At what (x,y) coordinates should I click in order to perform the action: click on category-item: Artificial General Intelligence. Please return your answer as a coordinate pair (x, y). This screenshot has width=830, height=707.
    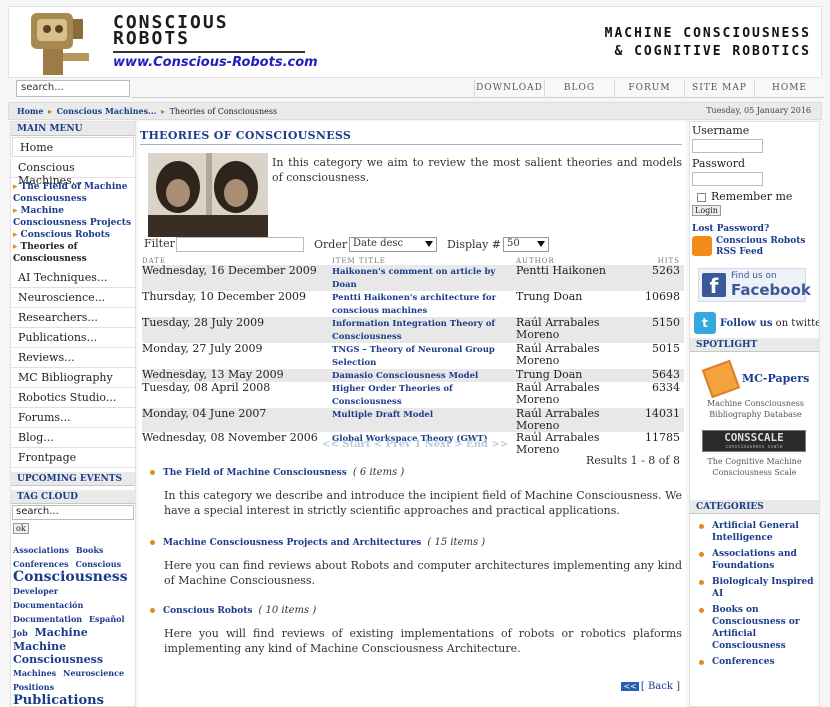
    Looking at the image, I should click on (756, 532).